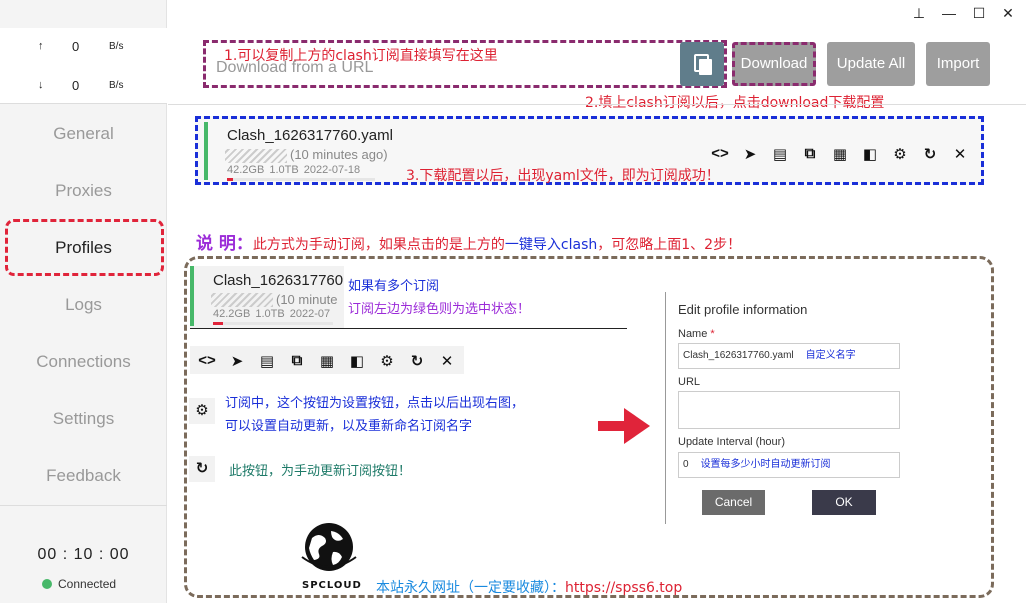  Describe the element at coordinates (242, 300) in the screenshot. I see `mini-redacted-mark` at that location.